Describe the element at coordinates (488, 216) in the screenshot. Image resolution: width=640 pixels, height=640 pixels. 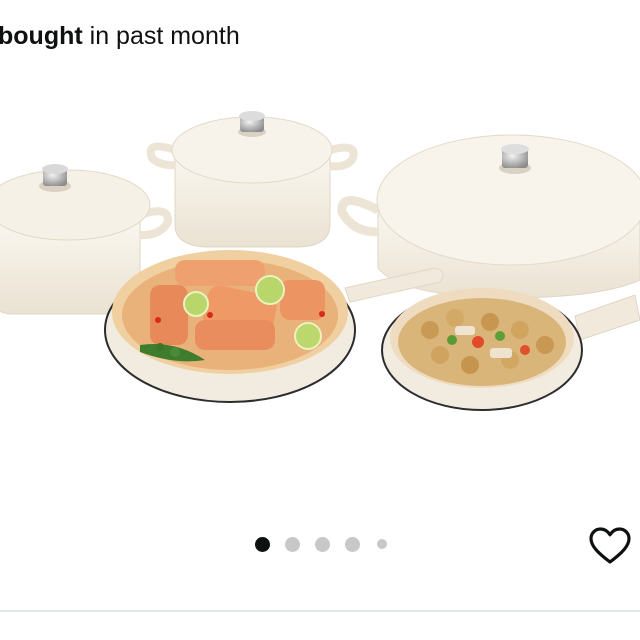
I see `right-braiser` at that location.